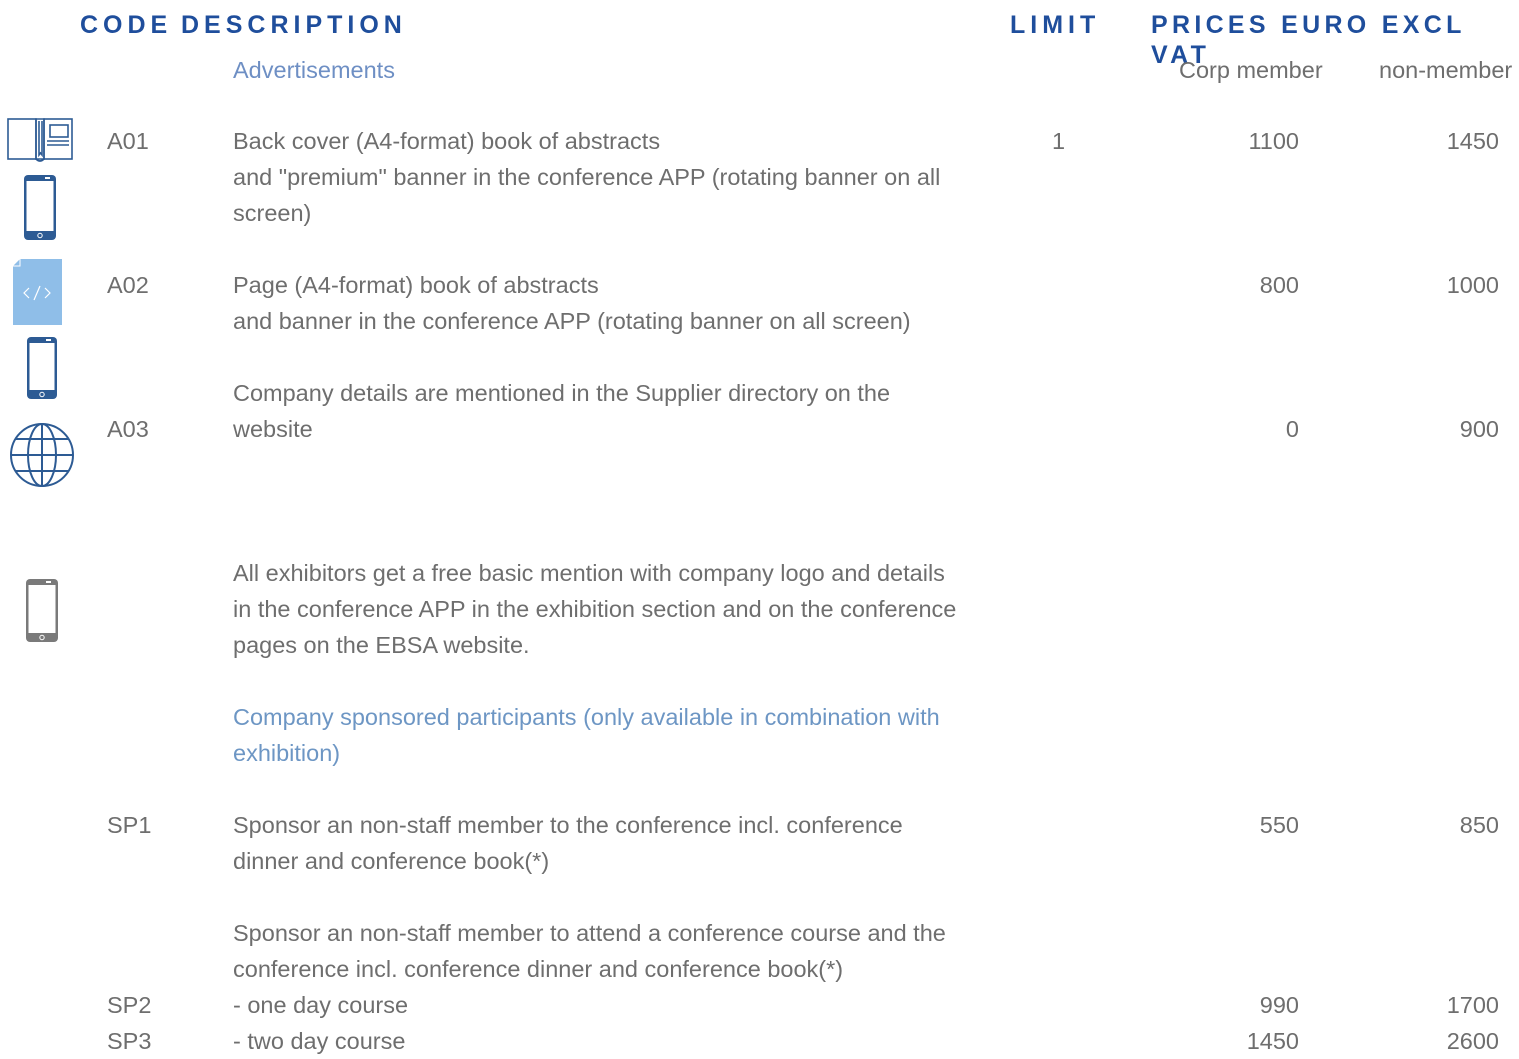 This screenshot has height=1059, width=1519. What do you see at coordinates (1479, 429) in the screenshot?
I see `row-price-non-member: 900` at bounding box center [1479, 429].